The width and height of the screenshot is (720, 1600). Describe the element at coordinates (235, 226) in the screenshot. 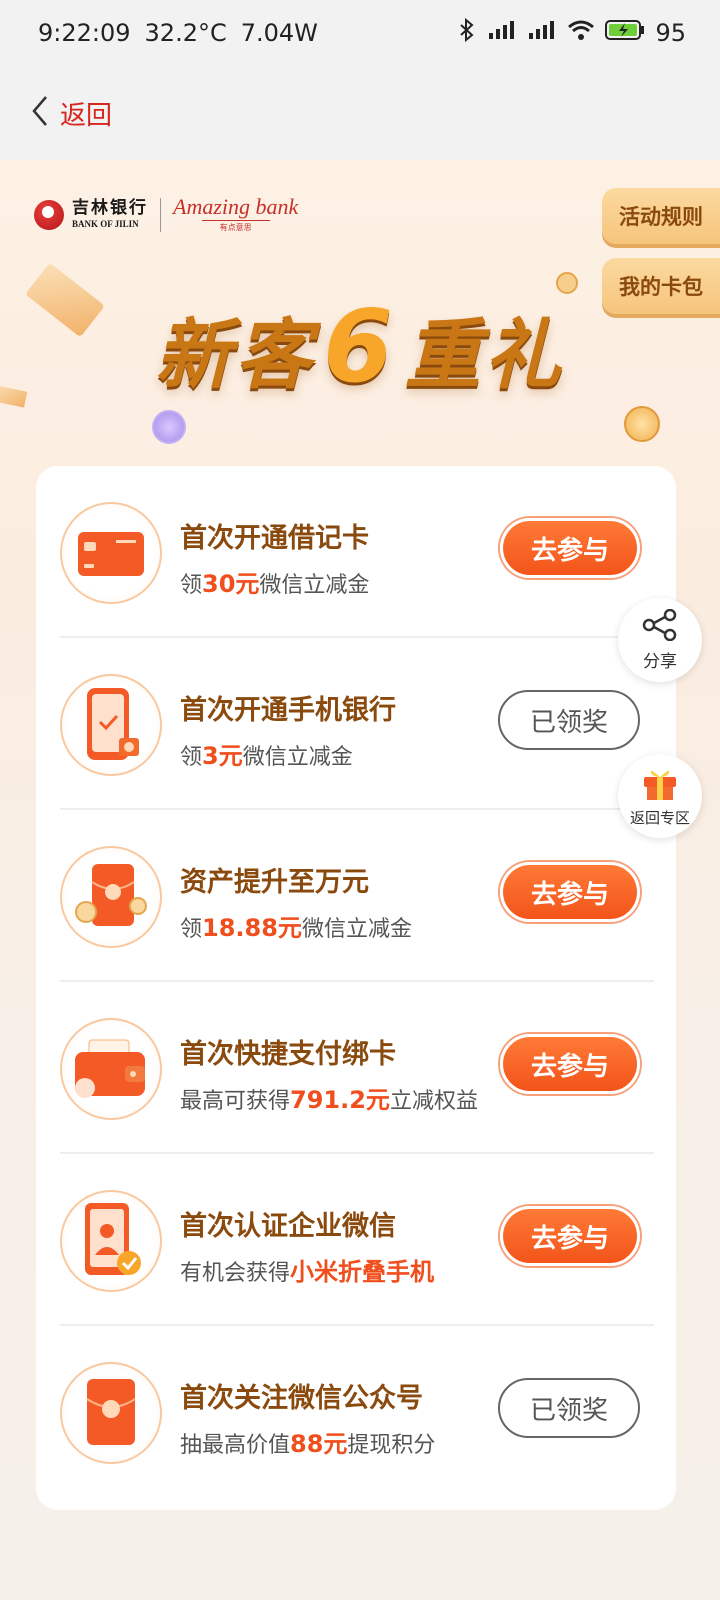

I see `slogan-sub: 有点意思` at that location.